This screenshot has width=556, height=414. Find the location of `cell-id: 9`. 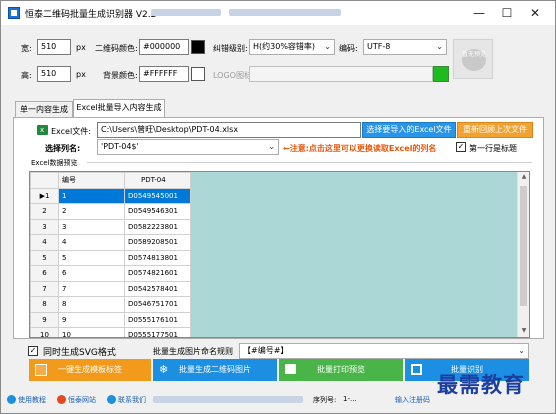

cell-id: 9 is located at coordinates (91, 319).